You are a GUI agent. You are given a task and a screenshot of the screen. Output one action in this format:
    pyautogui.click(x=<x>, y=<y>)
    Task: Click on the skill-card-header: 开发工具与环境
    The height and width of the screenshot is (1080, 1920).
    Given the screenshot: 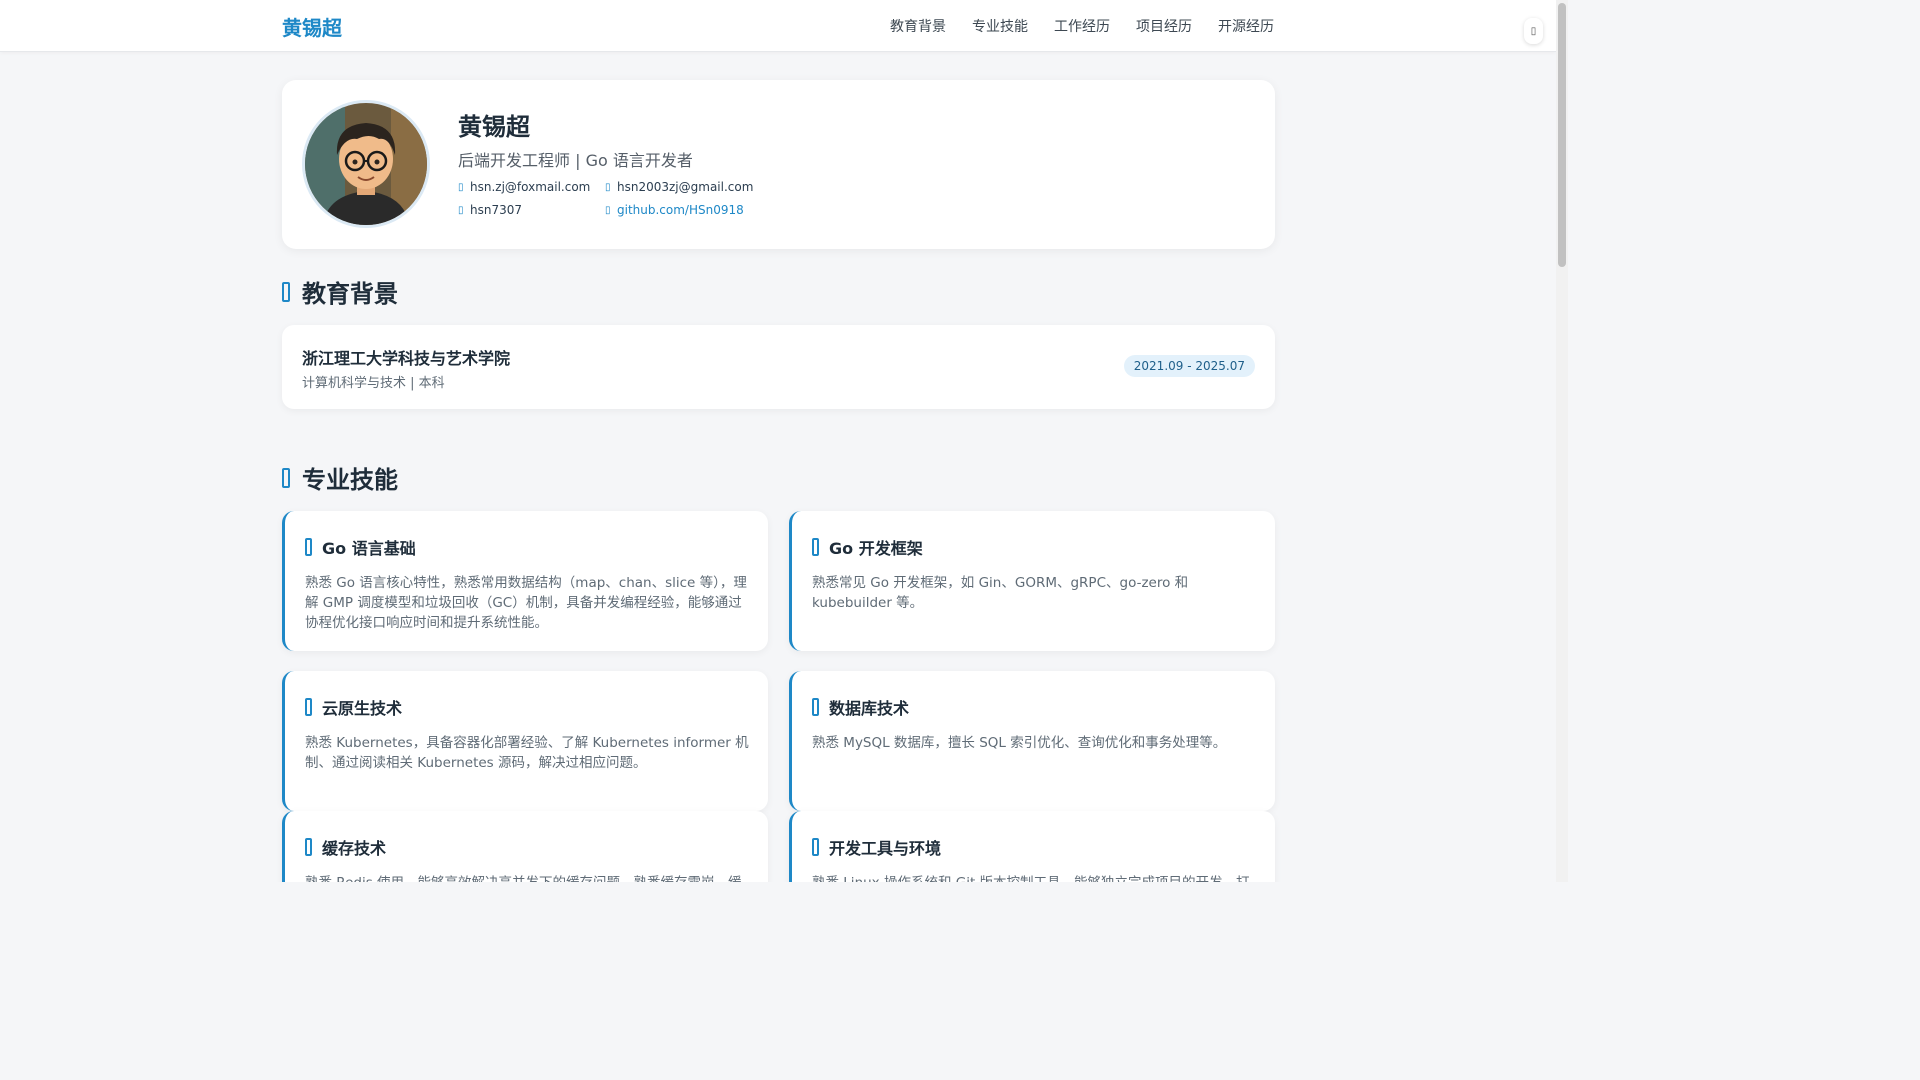 What is the action you would take?
    pyautogui.click(x=876, y=847)
    